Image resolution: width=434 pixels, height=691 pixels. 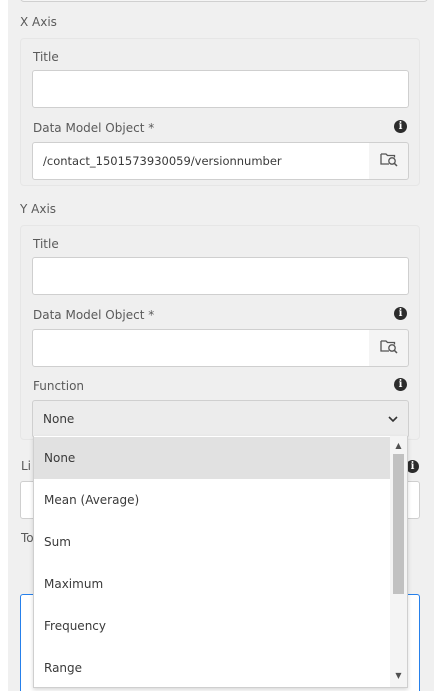 I want to click on function-option-none: None, so click(x=213, y=458).